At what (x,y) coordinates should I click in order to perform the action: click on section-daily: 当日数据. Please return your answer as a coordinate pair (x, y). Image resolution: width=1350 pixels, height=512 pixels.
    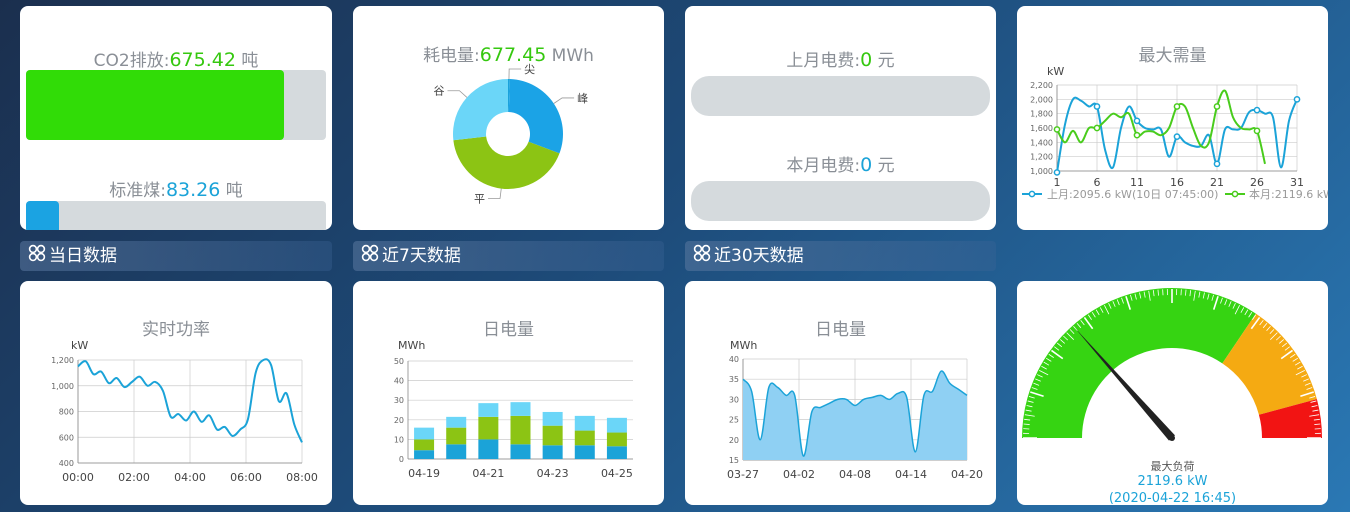
    Looking at the image, I should click on (176, 256).